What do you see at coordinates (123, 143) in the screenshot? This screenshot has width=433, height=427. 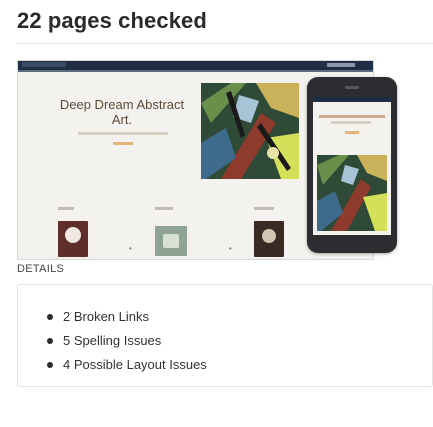 I see `site-hero-link` at bounding box center [123, 143].